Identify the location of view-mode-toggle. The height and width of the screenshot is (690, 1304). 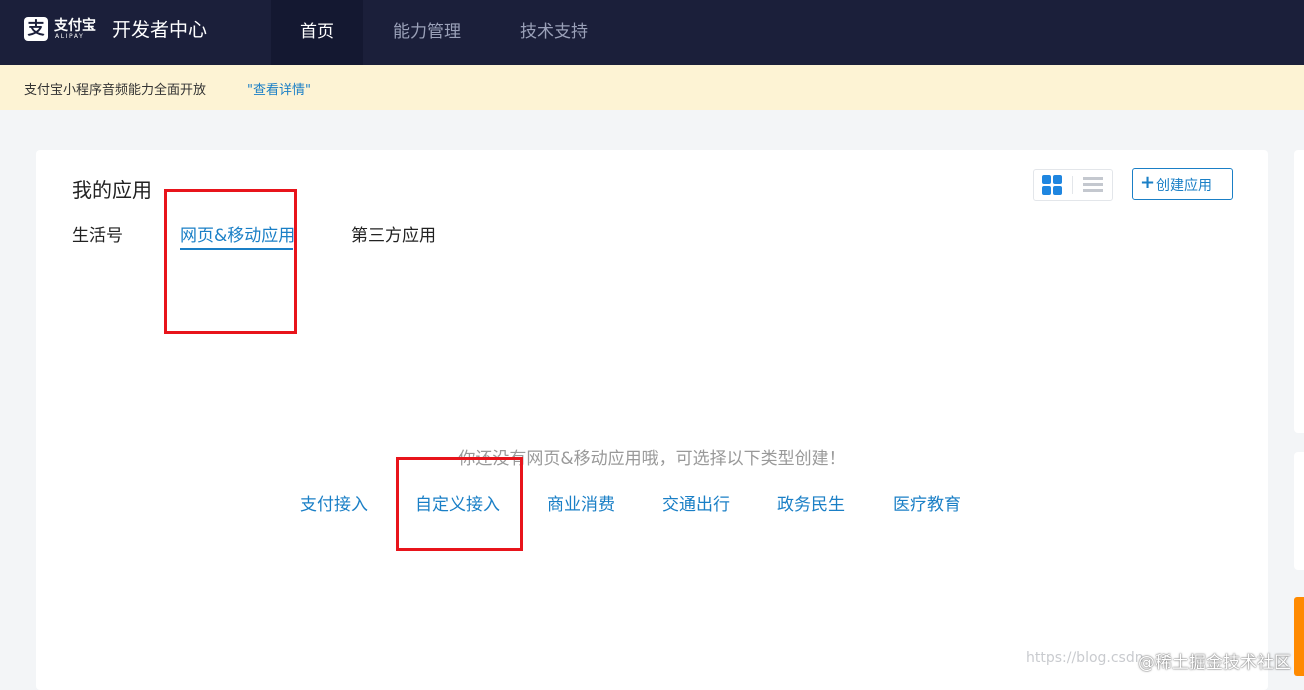
(1073, 185).